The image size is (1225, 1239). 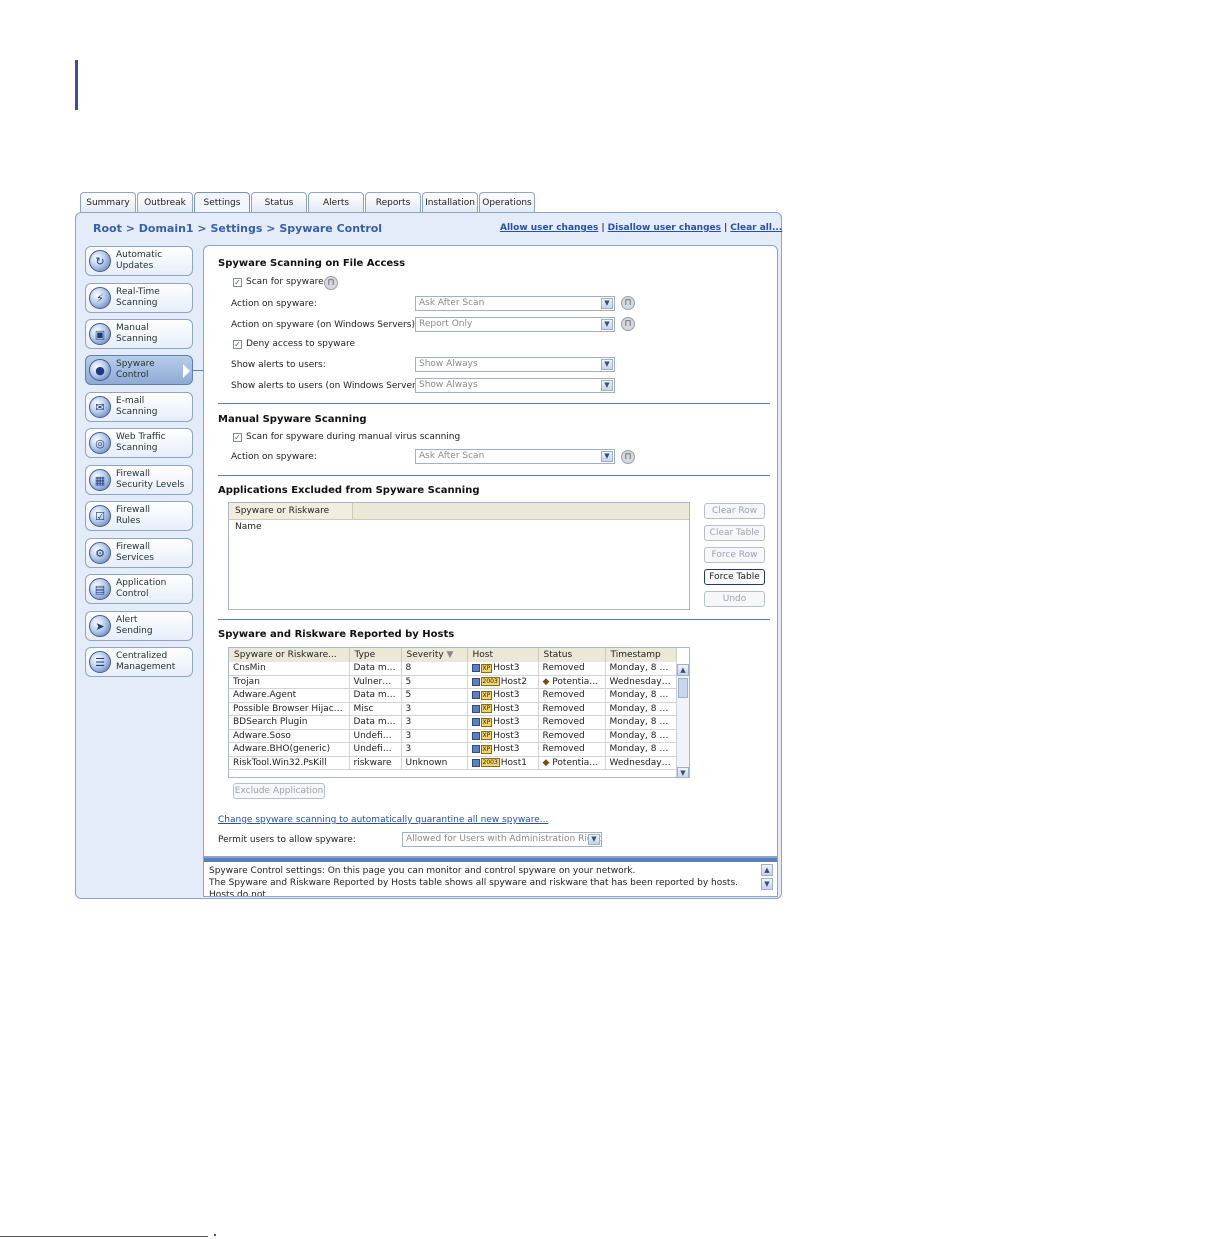 I want to click on cell-severity: 3, so click(x=434, y=736).